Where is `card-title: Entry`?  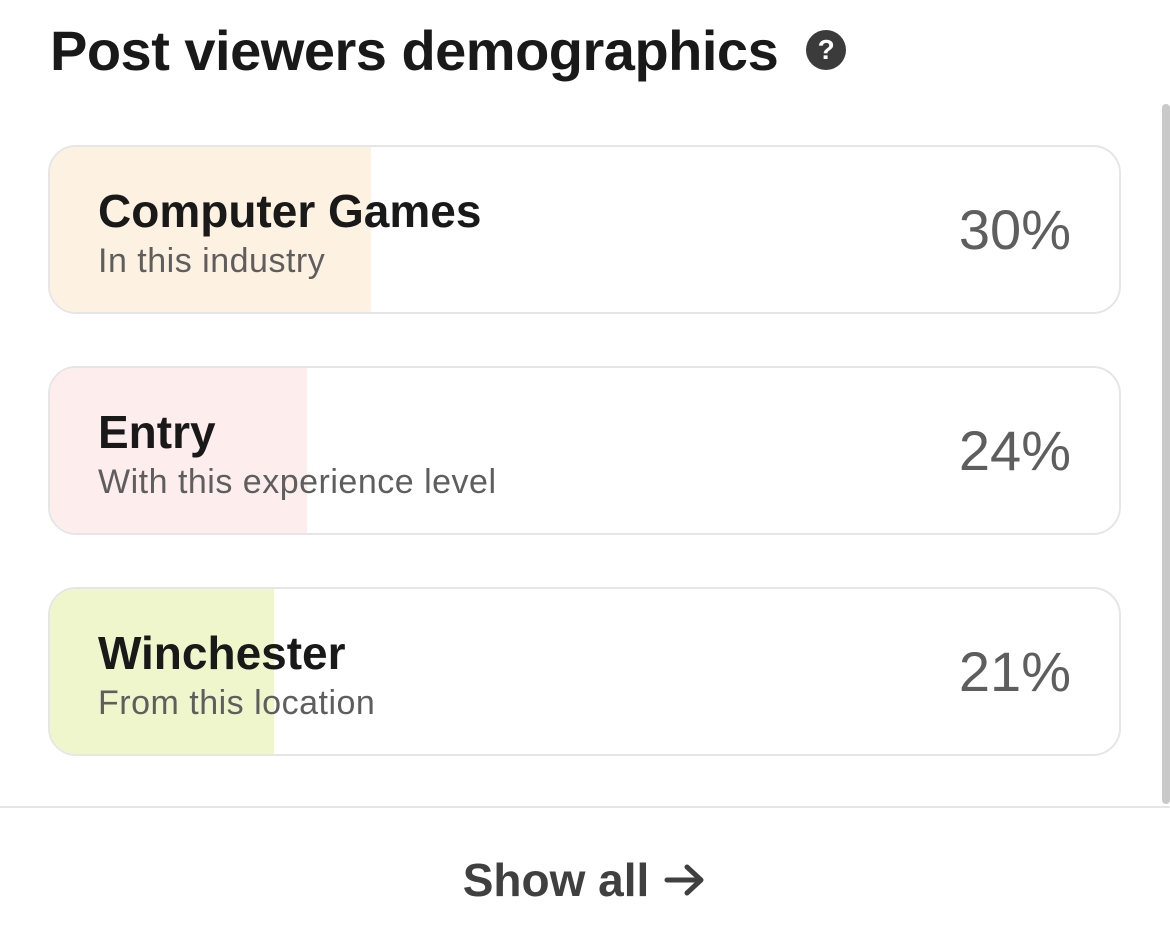 card-title: Entry is located at coordinates (157, 432).